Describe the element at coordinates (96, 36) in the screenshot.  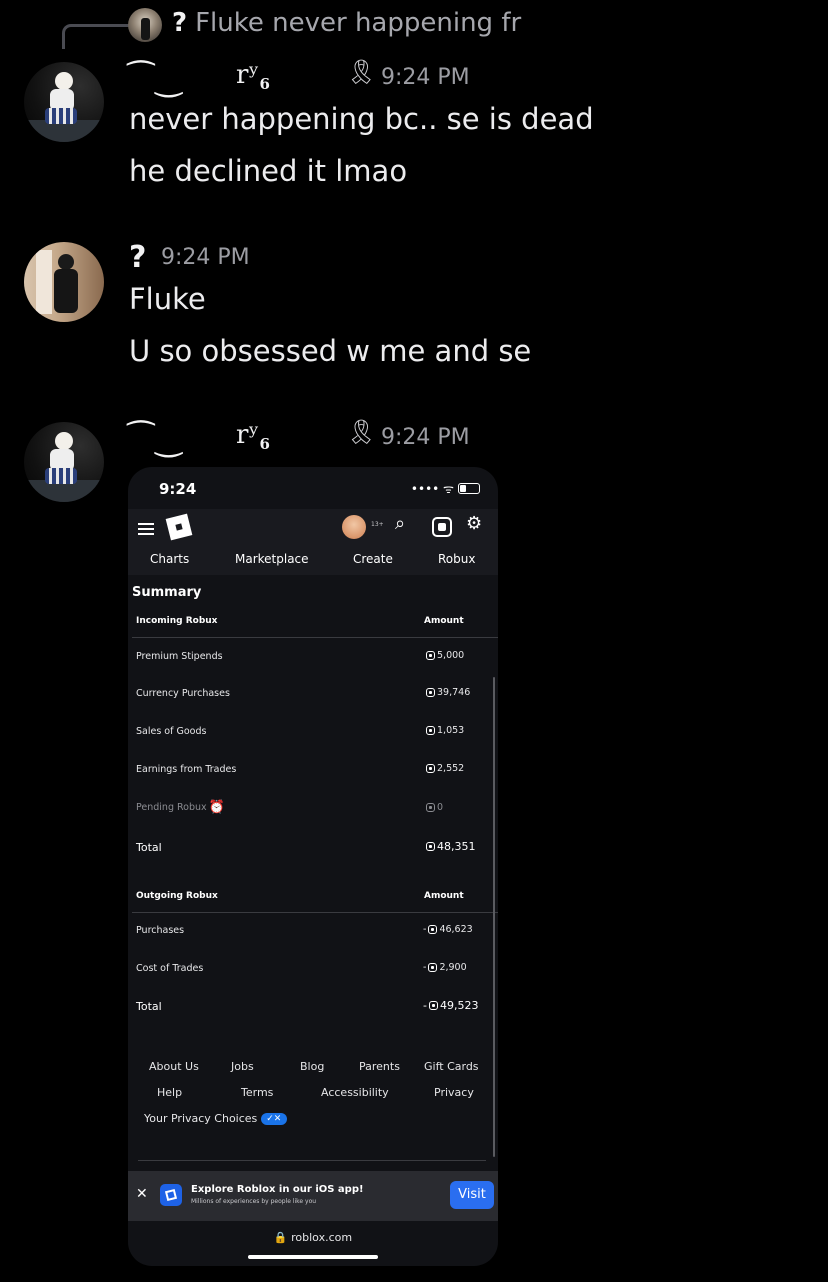
I see `reply-connector` at that location.